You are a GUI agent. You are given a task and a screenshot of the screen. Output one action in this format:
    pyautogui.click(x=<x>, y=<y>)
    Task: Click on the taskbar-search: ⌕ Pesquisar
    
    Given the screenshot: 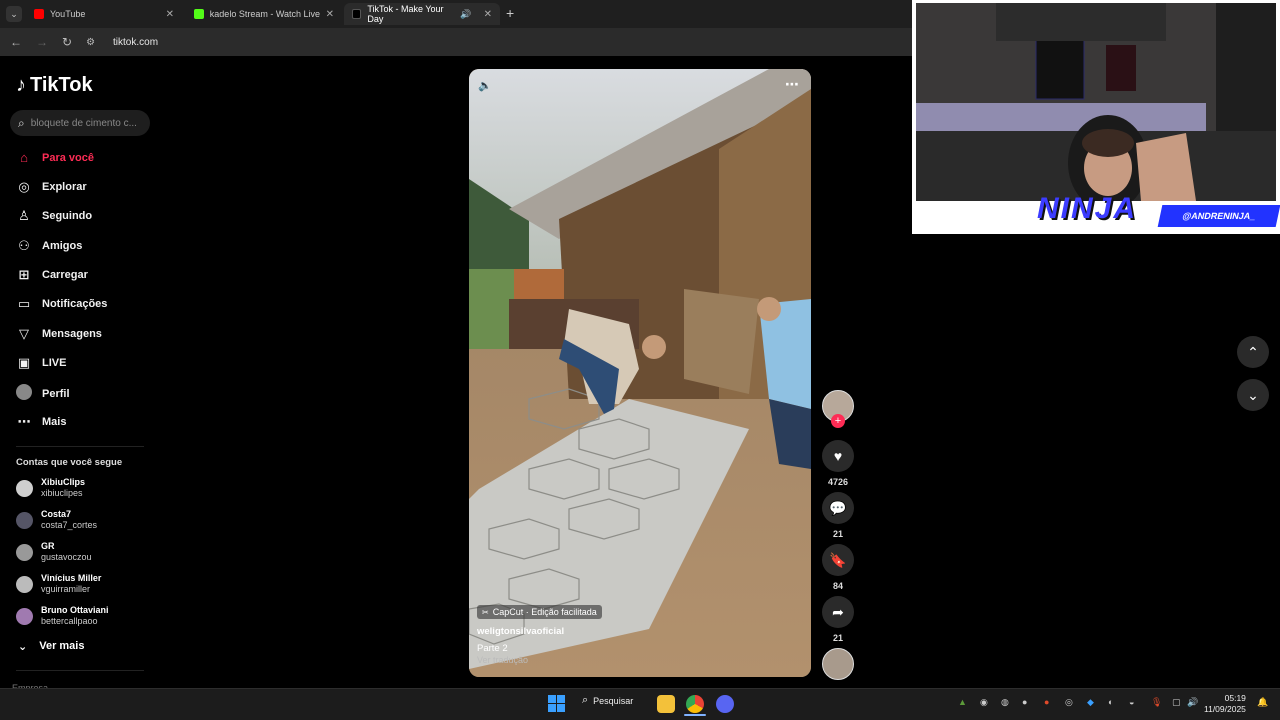 What is the action you would take?
    pyautogui.click(x=607, y=700)
    